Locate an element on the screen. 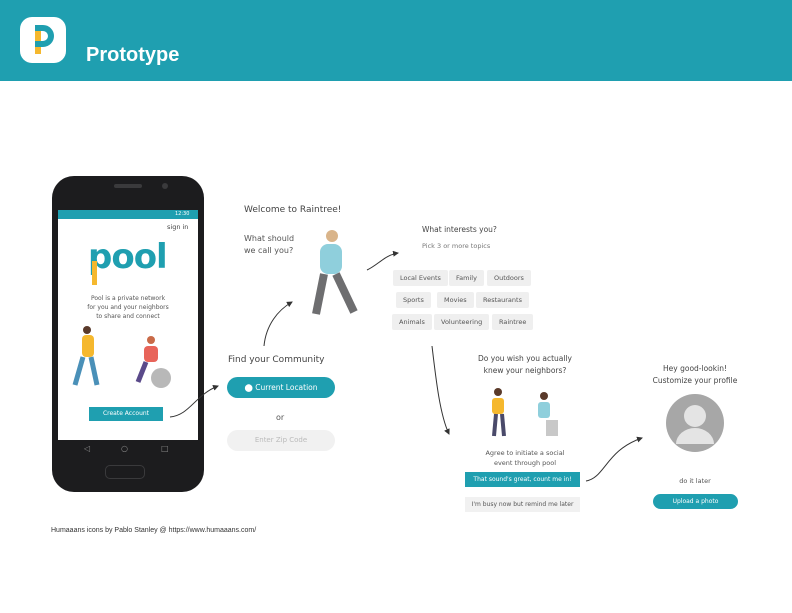 Image resolution: width=792 pixels, height=613 pixels. walking-person-illustration is located at coordinates (335, 272).